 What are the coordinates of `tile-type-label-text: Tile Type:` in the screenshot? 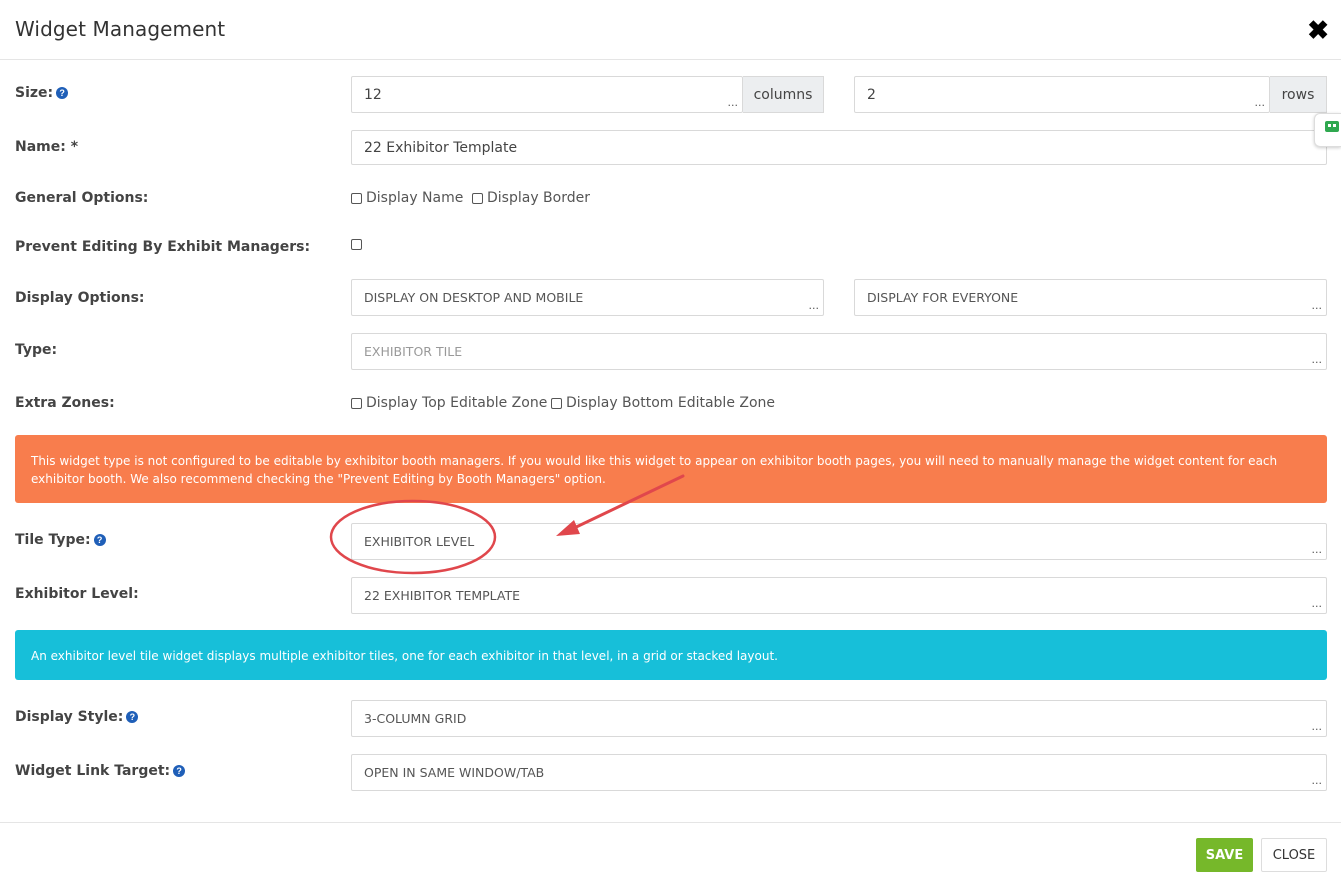 It's located at (53, 540).